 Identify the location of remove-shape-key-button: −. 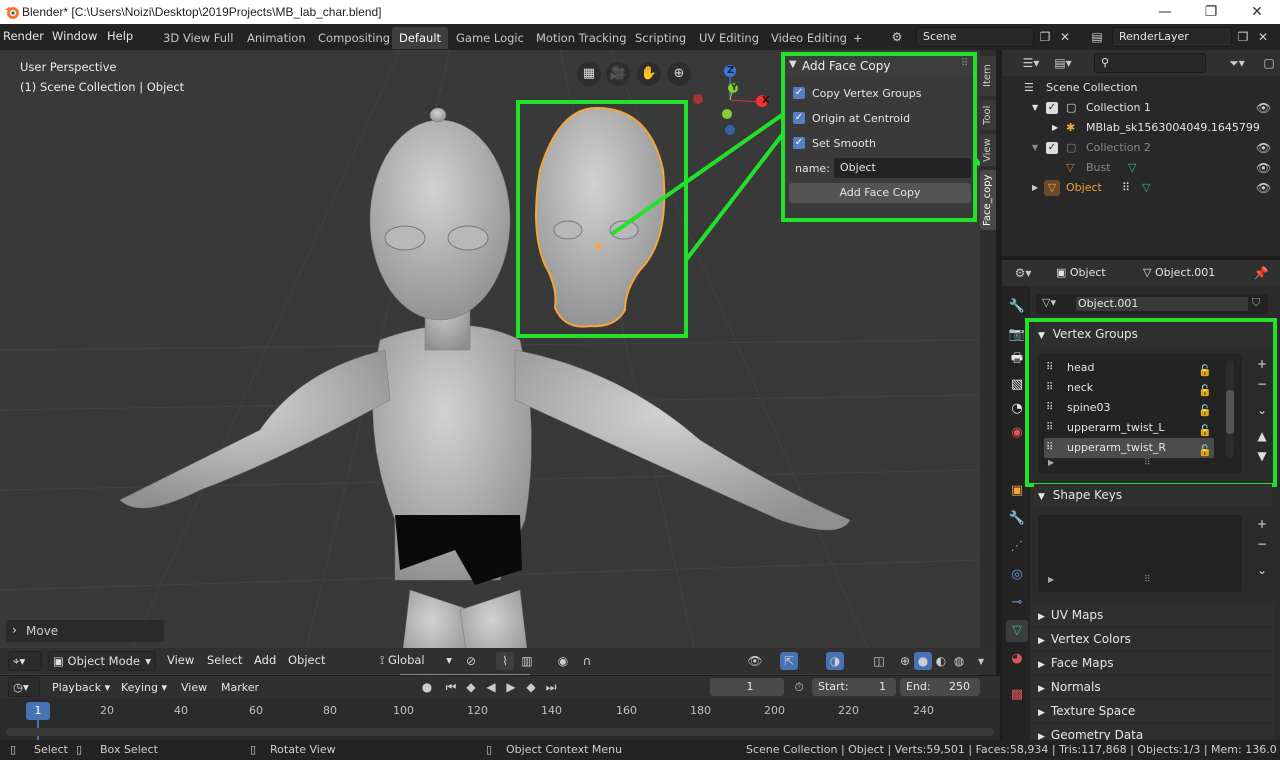
(1262, 544).